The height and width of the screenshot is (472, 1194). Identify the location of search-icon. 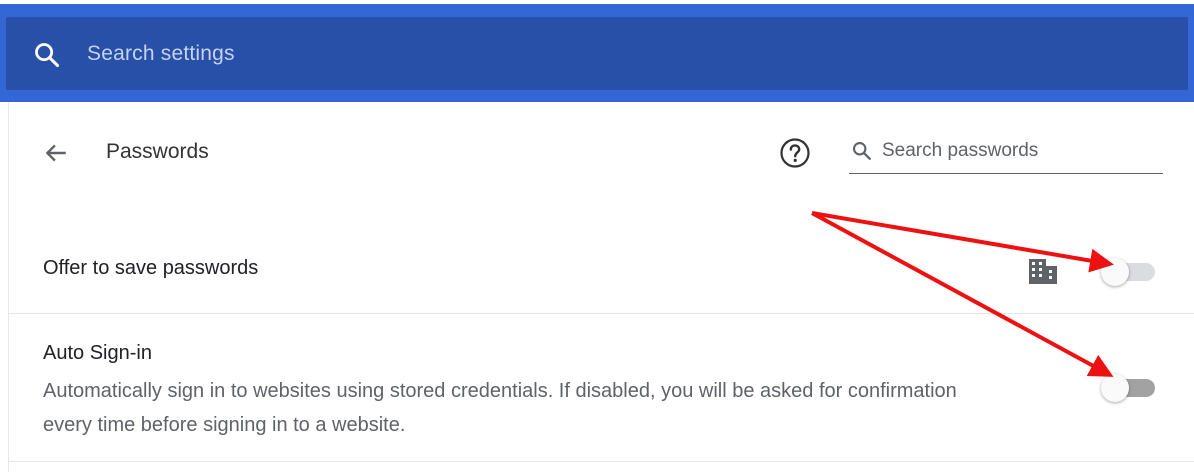
(47, 55).